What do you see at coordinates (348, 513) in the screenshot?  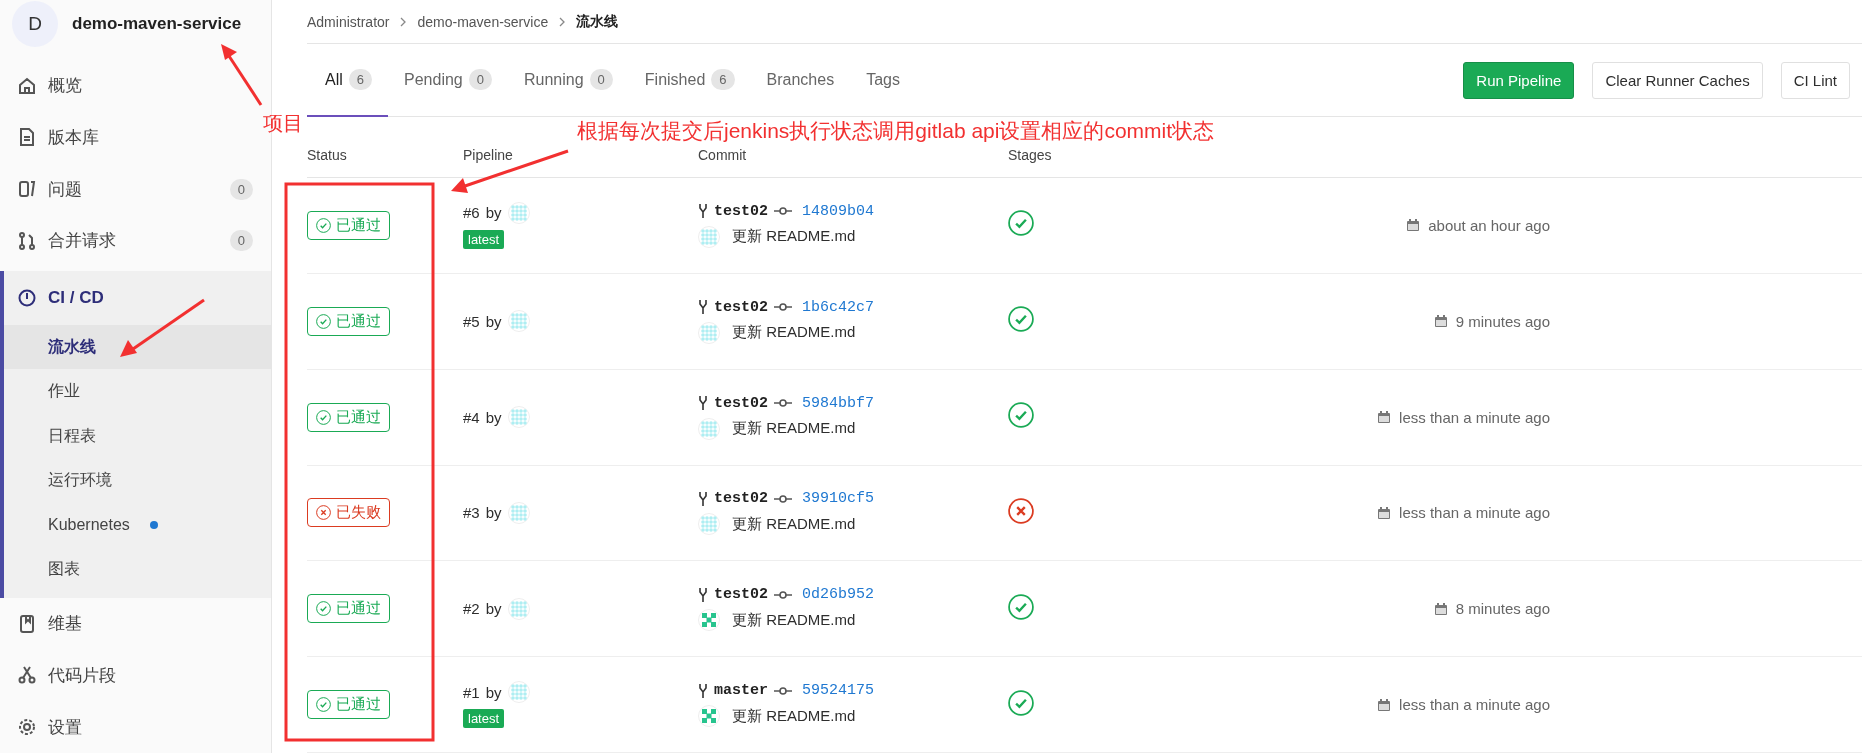 I see `status-badge: 已失败` at bounding box center [348, 513].